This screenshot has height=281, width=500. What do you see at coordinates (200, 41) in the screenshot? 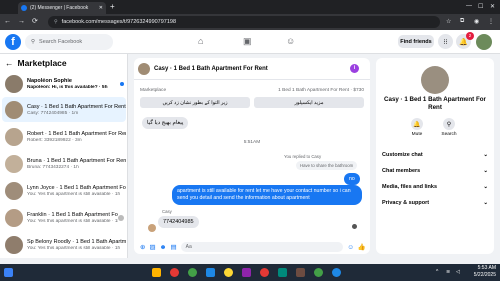
I see `home-icon: ⌂` at bounding box center [200, 41].